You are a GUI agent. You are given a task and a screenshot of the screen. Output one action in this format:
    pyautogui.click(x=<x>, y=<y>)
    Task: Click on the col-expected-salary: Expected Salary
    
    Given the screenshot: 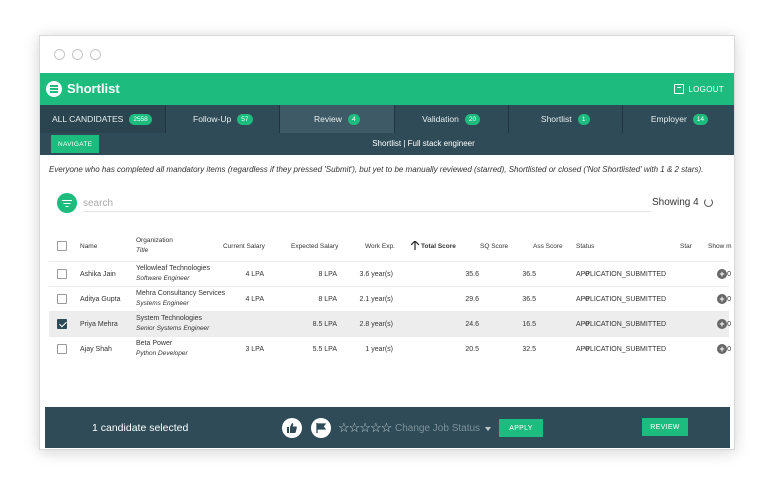 What is the action you would take?
    pyautogui.click(x=314, y=246)
    